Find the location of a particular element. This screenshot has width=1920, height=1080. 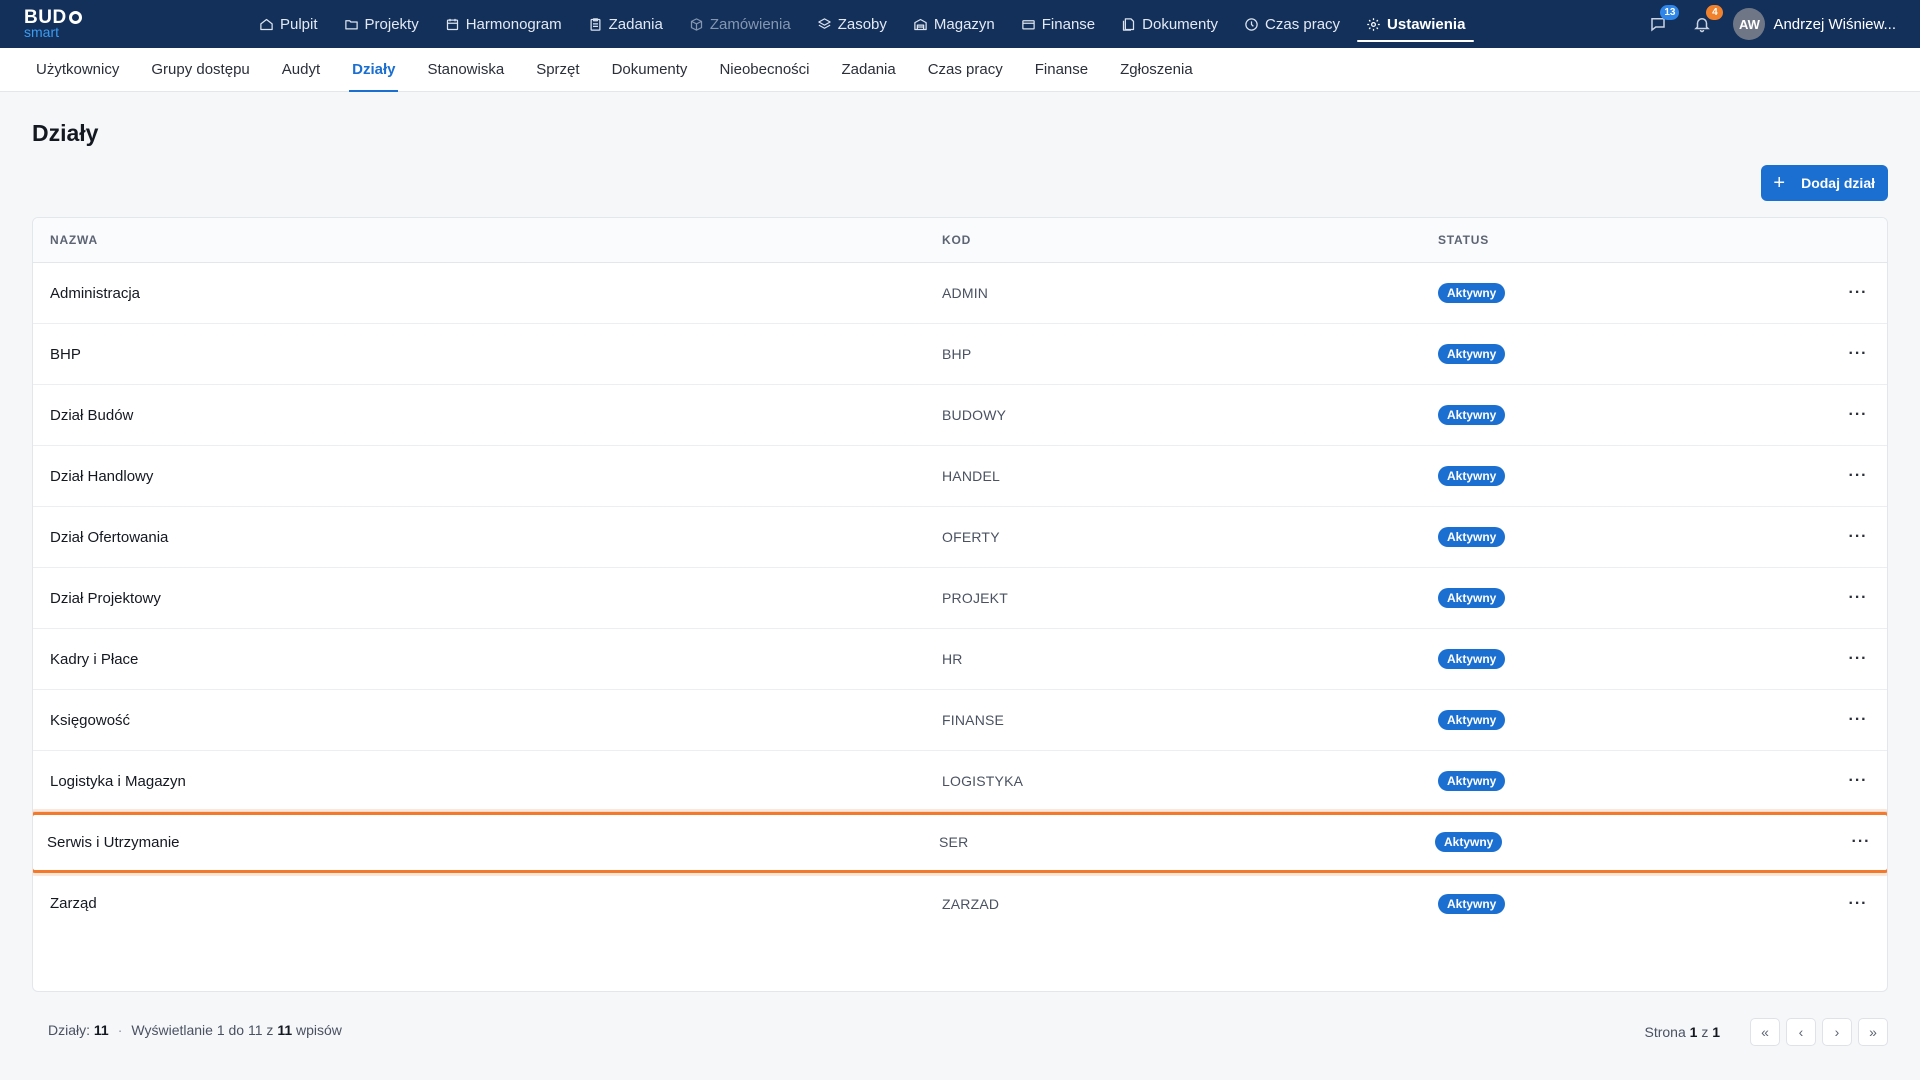

status-cell: Aktywny is located at coordinates (1472, 781).